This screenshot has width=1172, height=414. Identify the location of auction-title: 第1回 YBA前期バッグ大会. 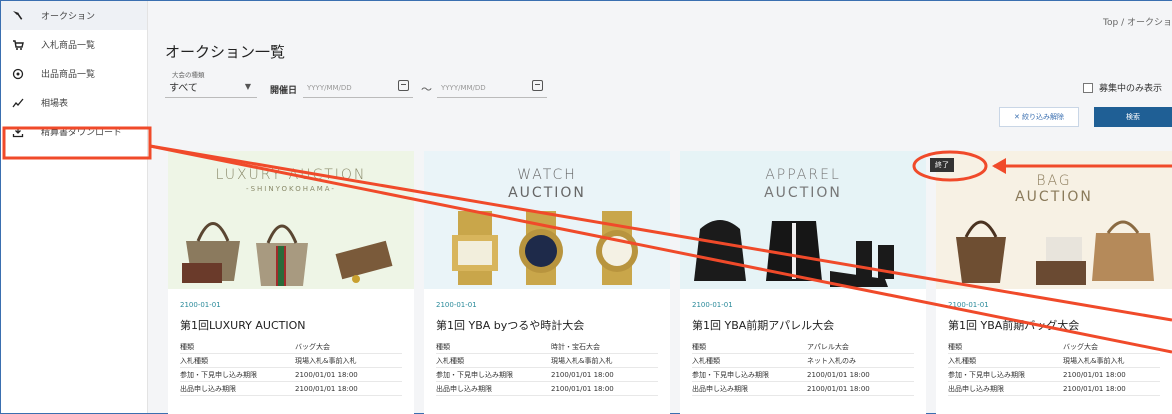
(1054, 325).